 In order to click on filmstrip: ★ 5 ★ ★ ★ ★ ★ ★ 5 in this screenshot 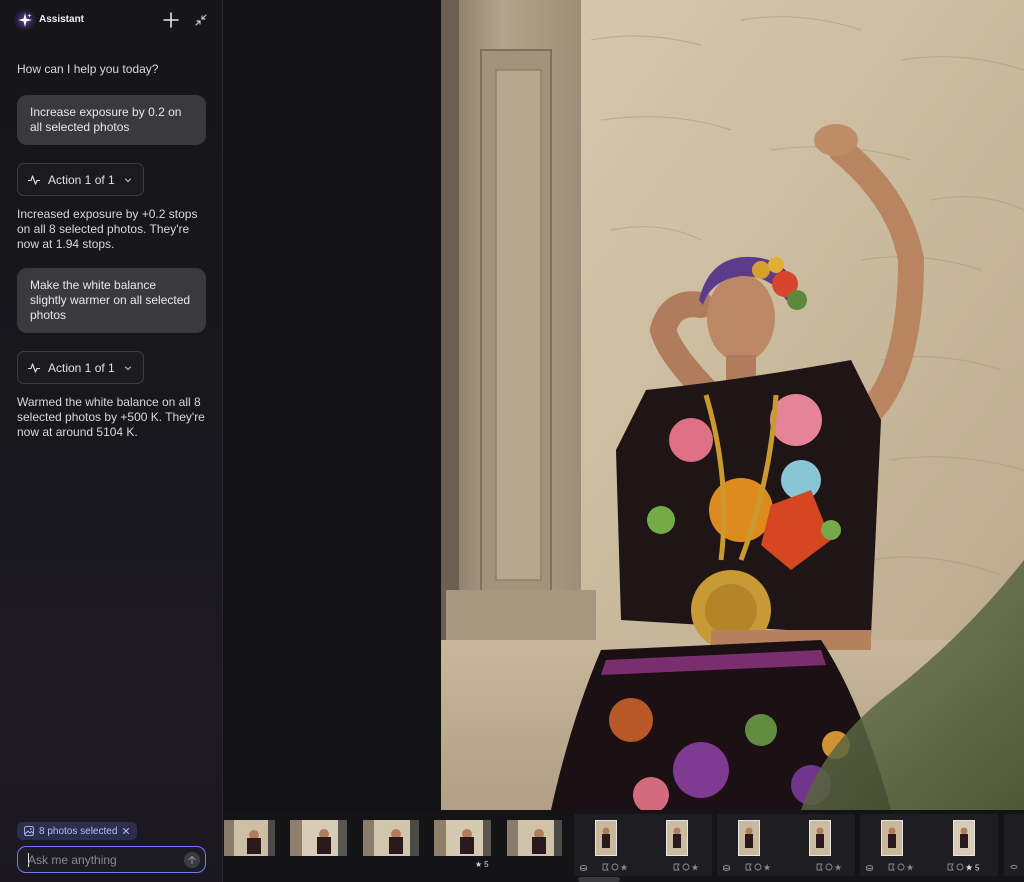, I will do `click(624, 846)`.